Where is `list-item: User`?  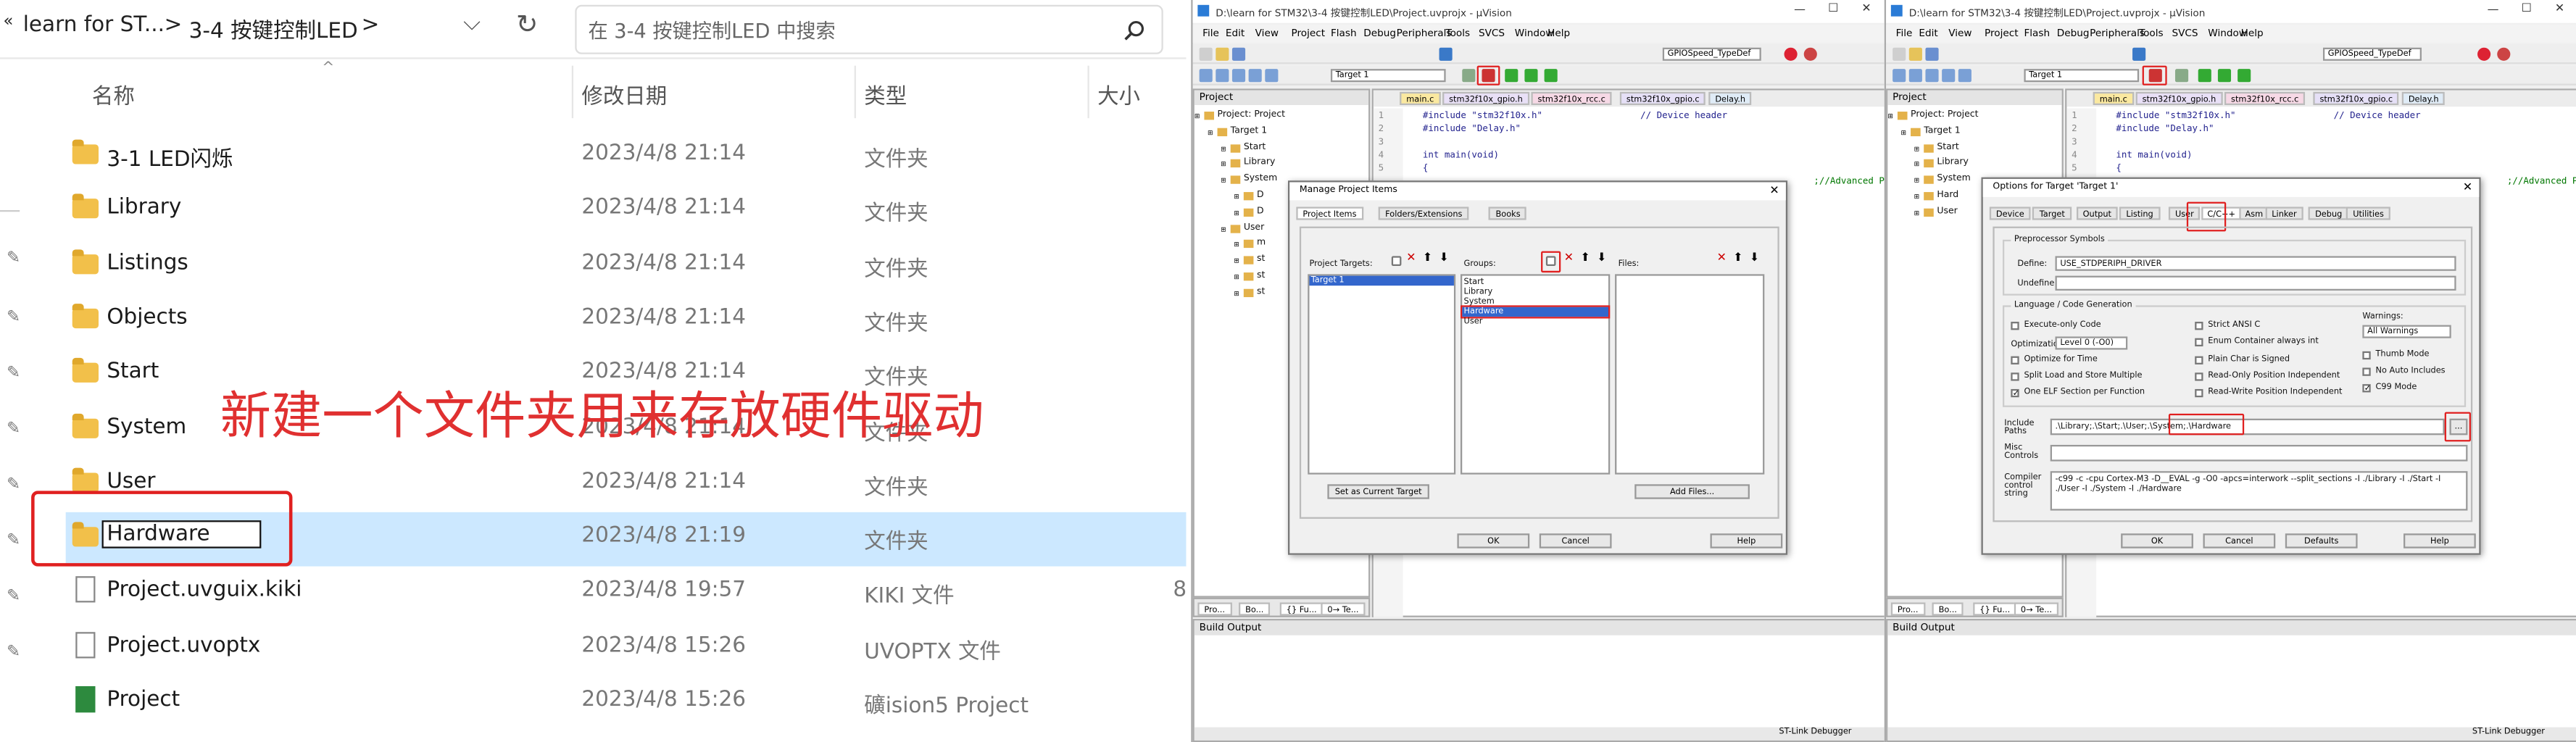 list-item: User is located at coordinates (1535, 322).